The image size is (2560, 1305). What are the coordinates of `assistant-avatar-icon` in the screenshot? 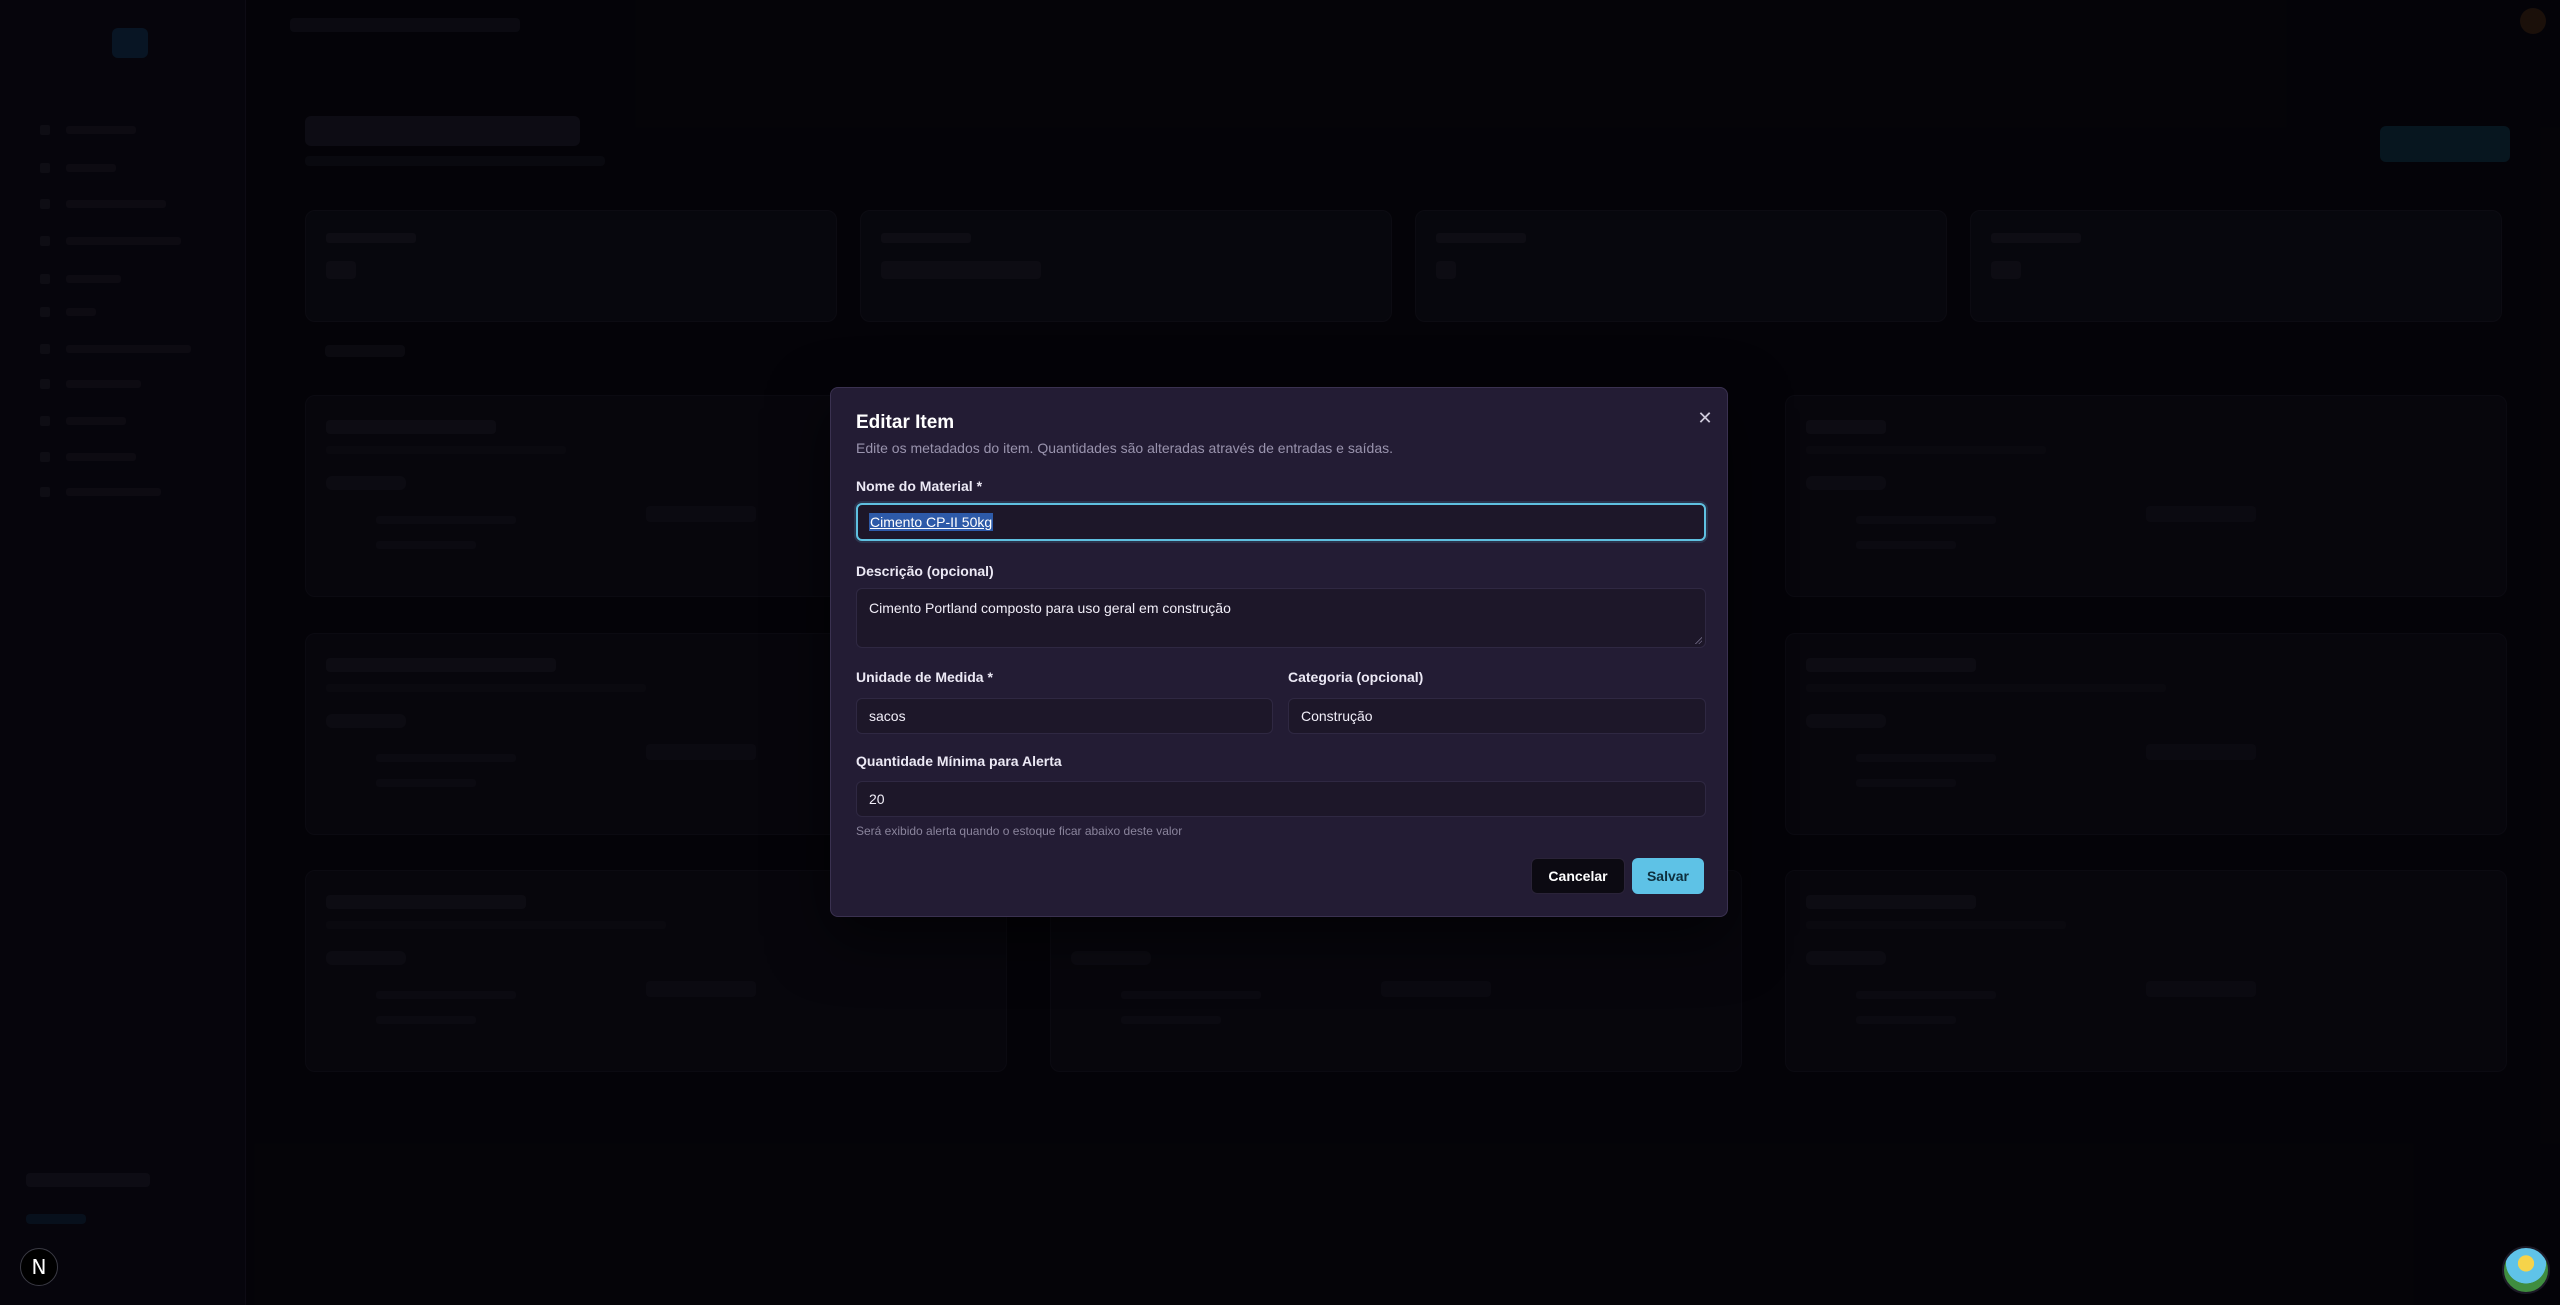 It's located at (2526, 1270).